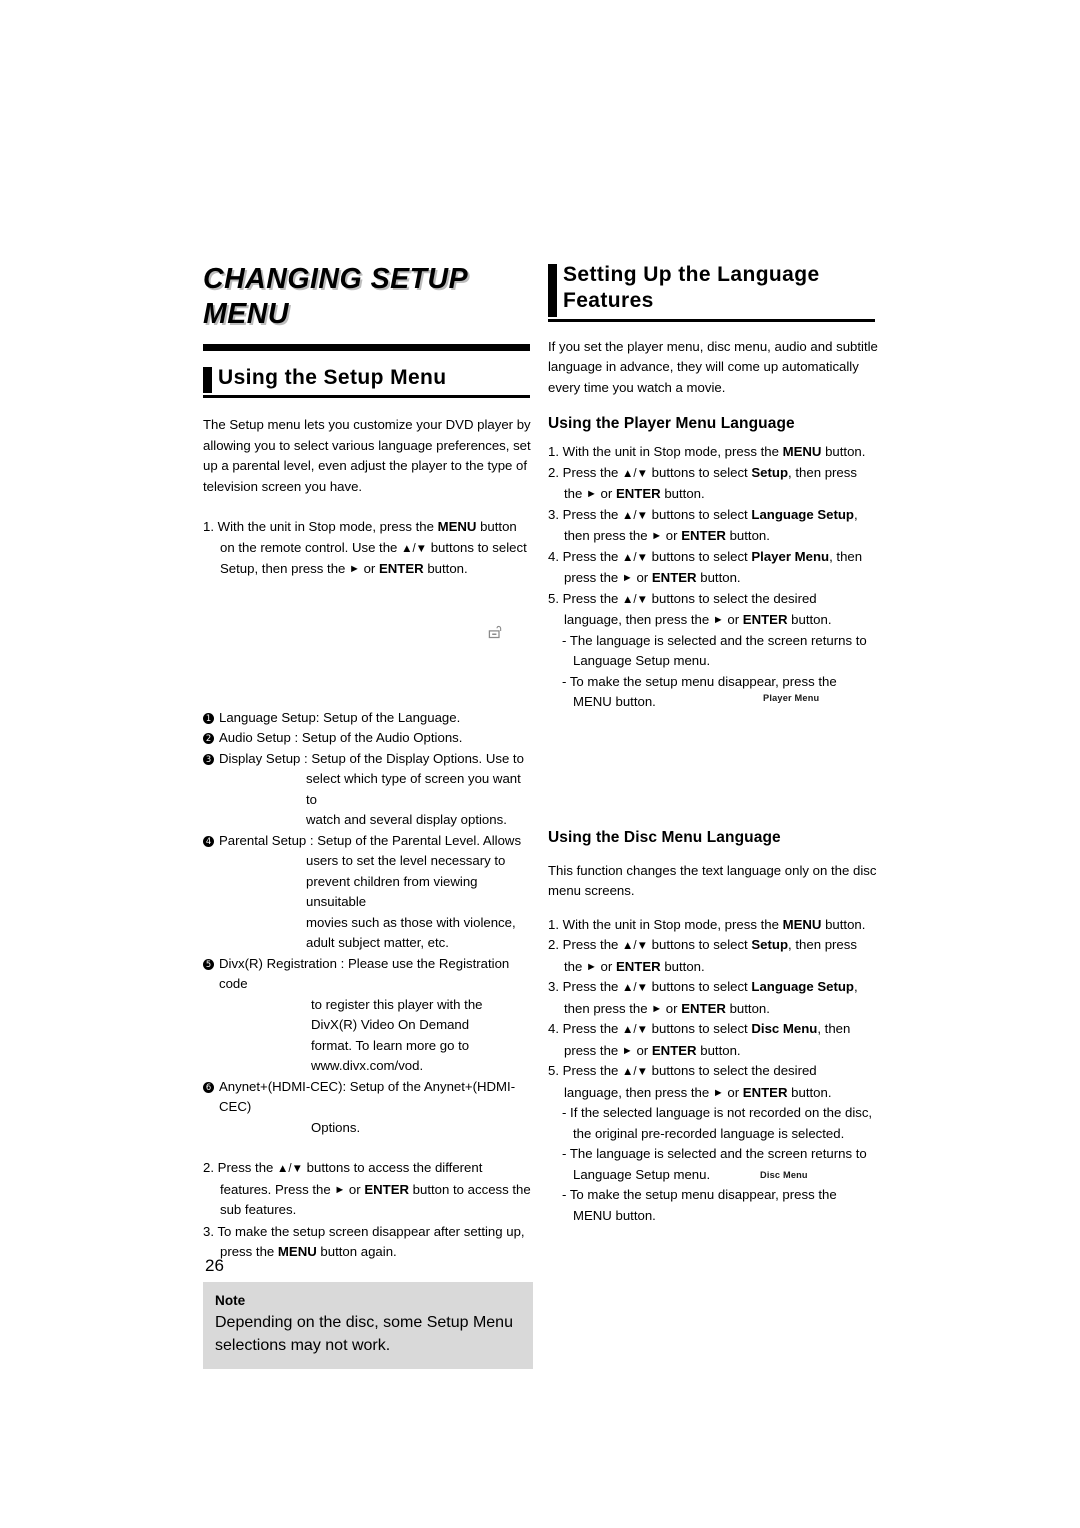 This screenshot has height=1528, width=1080. I want to click on screen-caption-disc-menu: Disc Menu, so click(784, 1175).